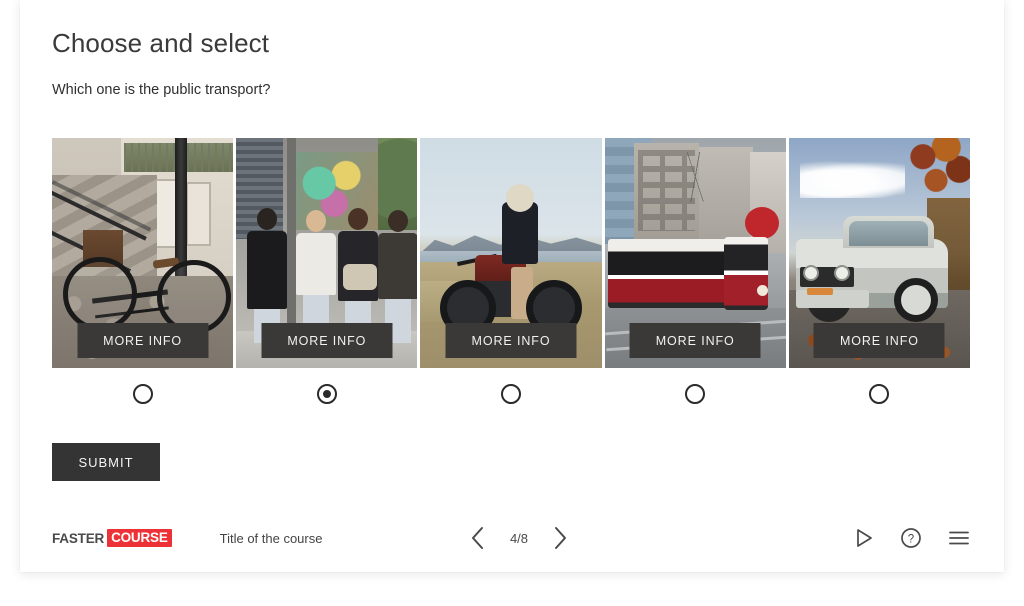 The height and width of the screenshot is (606, 1024). I want to click on slide-pager: 4/8, so click(519, 538).